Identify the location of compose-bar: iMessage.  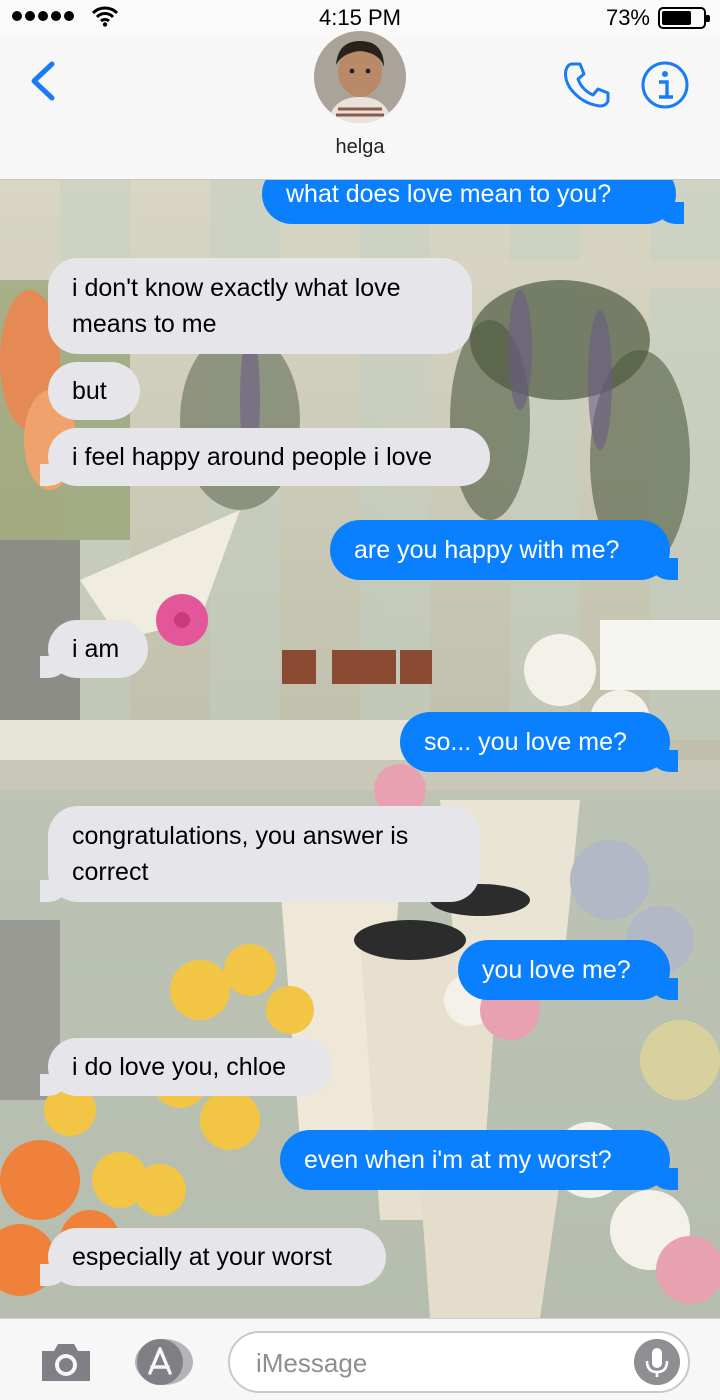
(360, 1359).